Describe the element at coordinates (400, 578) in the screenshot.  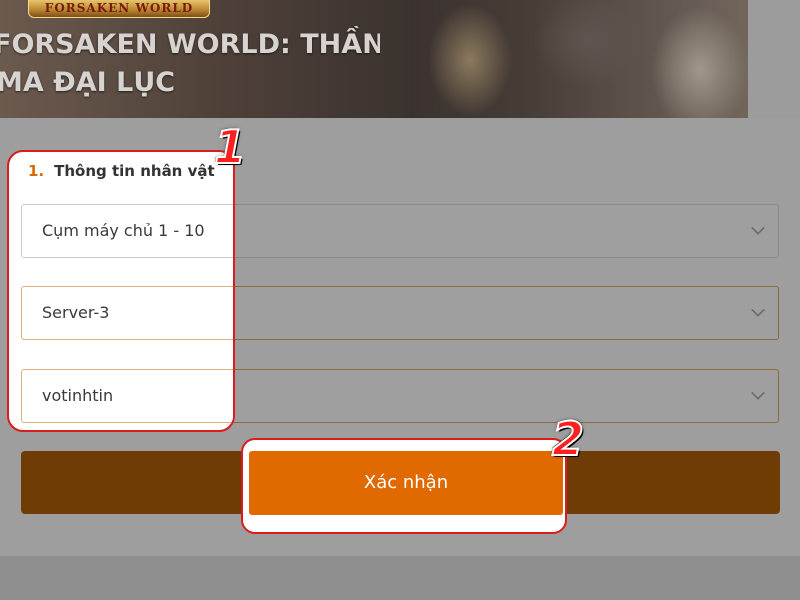
I see `bottom-area` at that location.